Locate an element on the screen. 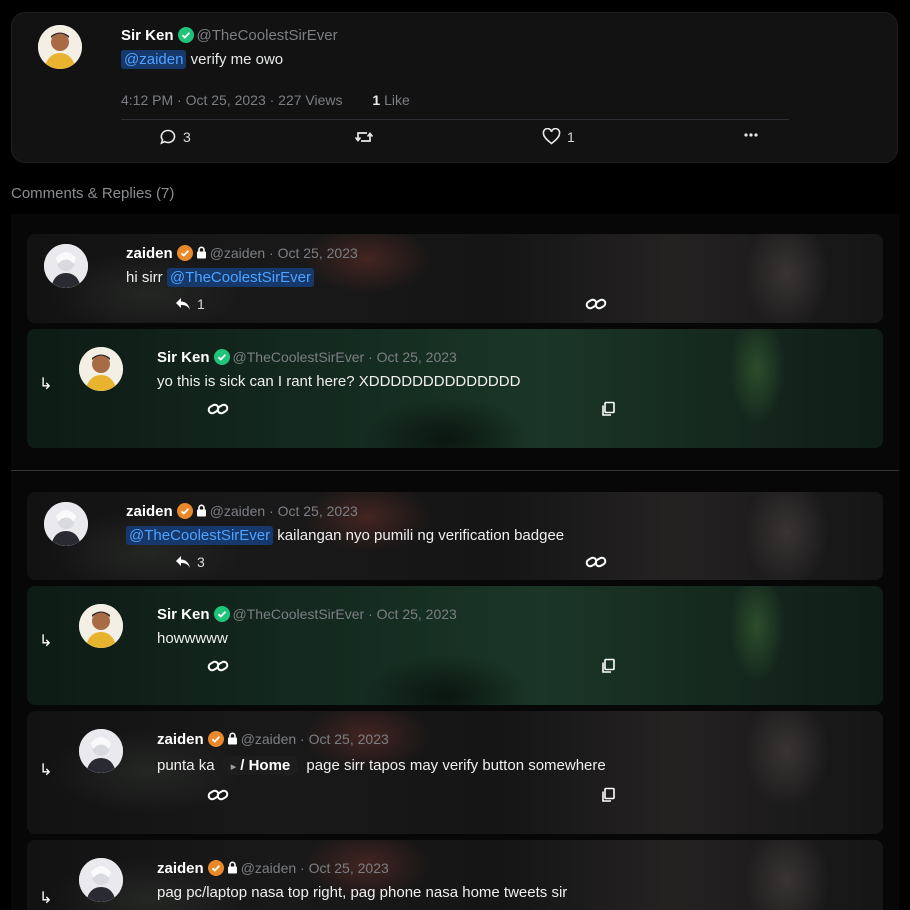  repost-icon is located at coordinates (364, 137).